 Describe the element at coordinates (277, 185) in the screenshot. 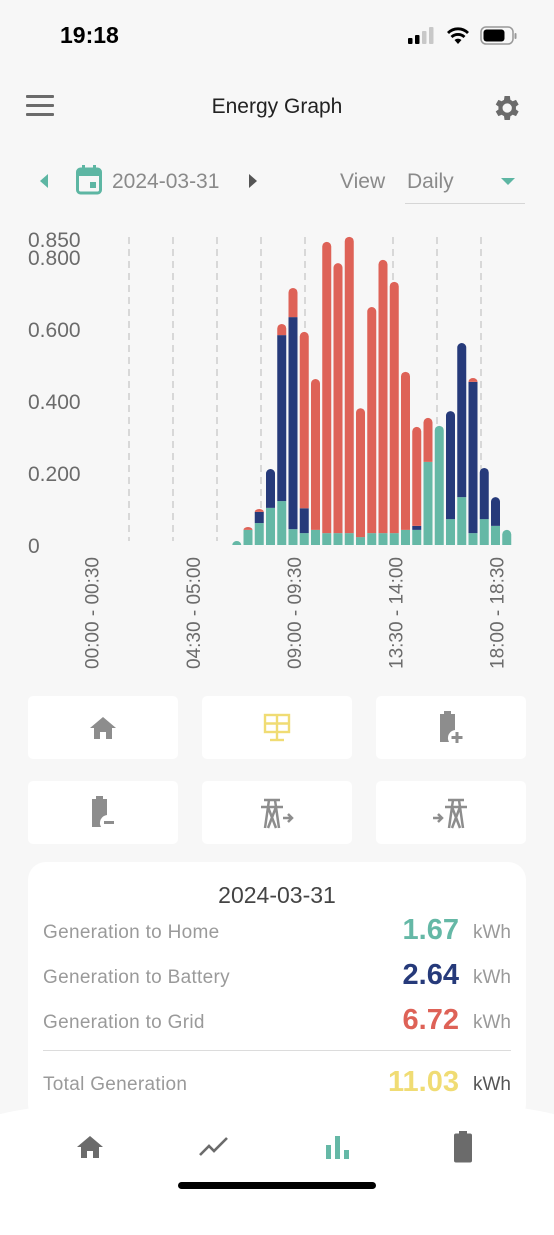

I see `date-navigation: 2024-03-31 View Daily` at that location.